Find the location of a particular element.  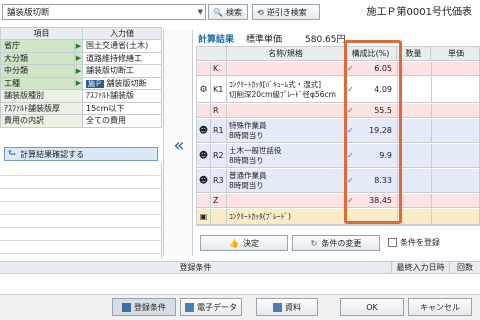

input-table-header: 項目 入力値 is located at coordinates (81, 33).